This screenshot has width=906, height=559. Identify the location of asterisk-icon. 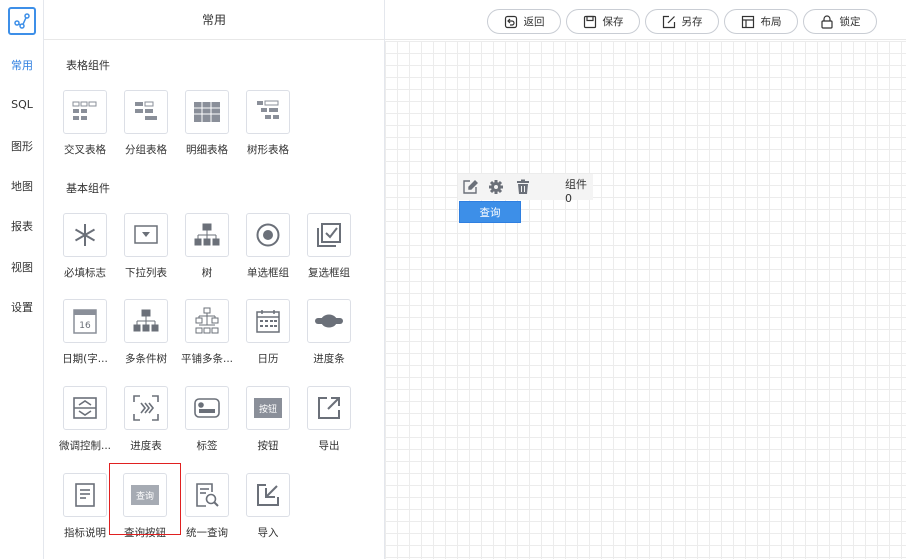
(85, 235).